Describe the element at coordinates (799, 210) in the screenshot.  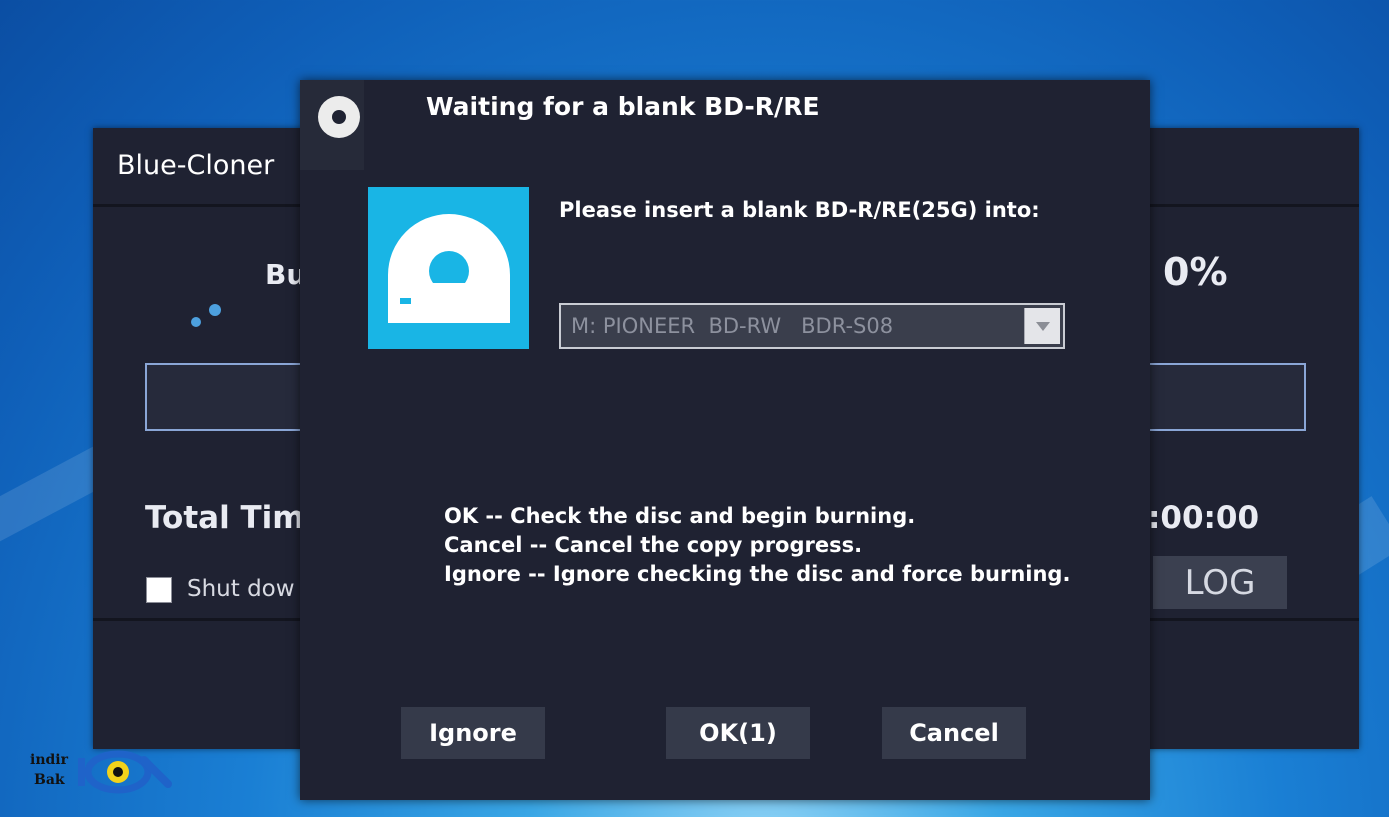
I see `insert-disc-prompt: Please insert a blank BD-R/RE(25G) into:` at that location.